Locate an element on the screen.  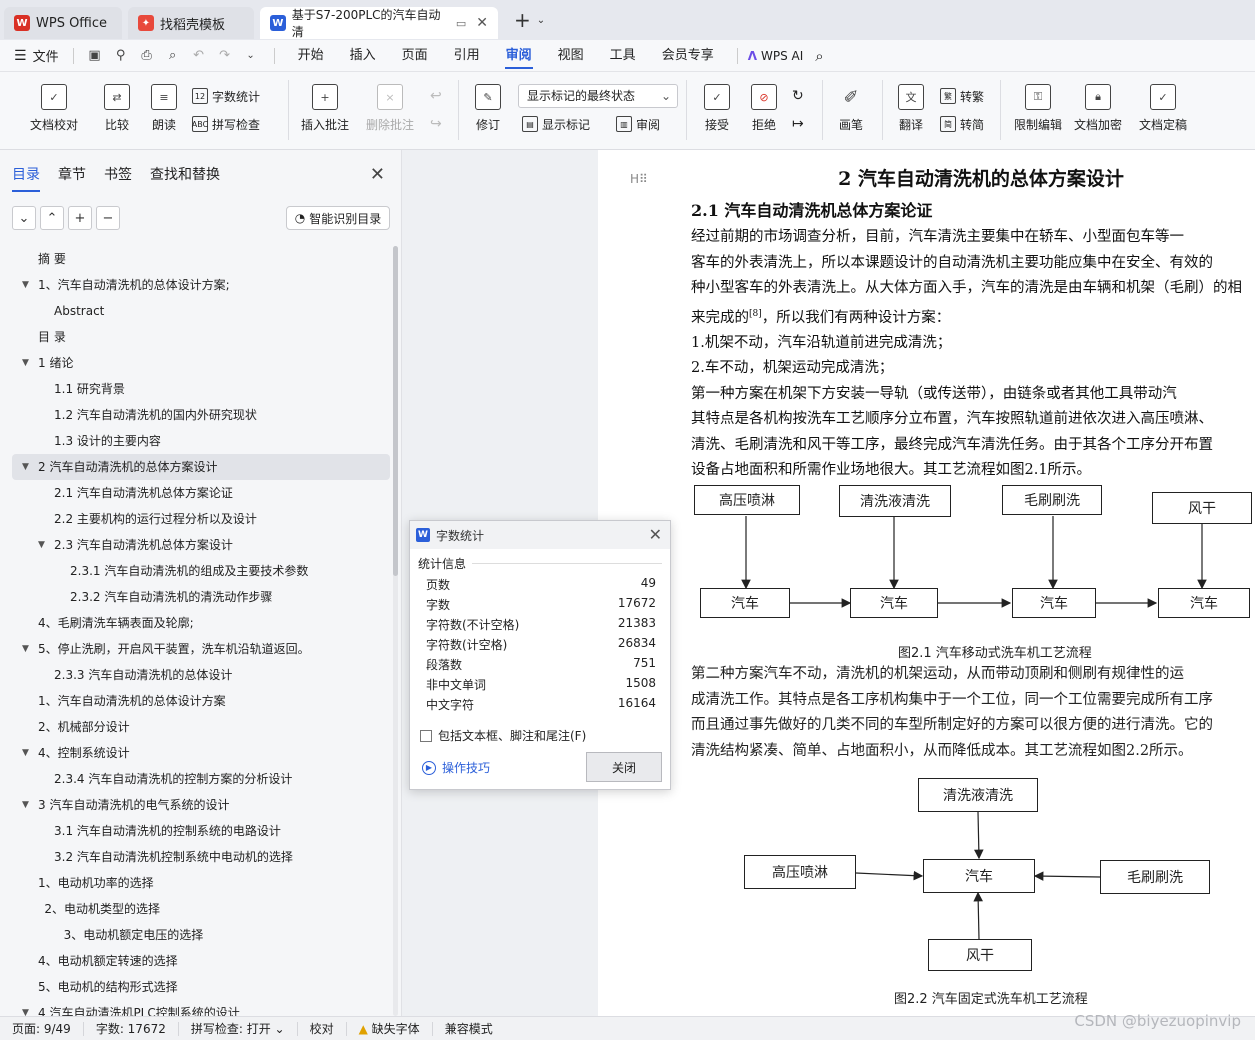
status-spellcheck: 拼写检查: 打开 ⌄ is located at coordinates (238, 1028).